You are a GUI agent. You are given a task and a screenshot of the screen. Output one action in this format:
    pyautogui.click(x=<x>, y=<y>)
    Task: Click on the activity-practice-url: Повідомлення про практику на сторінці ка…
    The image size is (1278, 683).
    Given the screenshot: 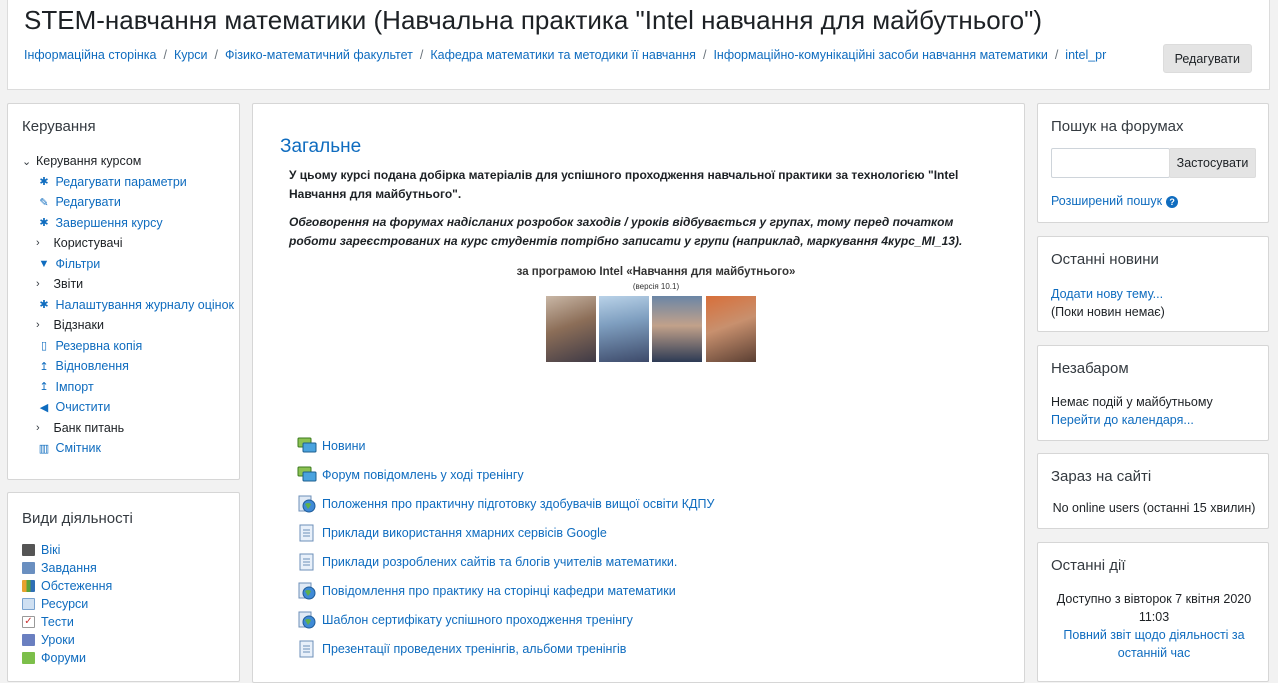 What is the action you would take?
    pyautogui.click(x=505, y=590)
    